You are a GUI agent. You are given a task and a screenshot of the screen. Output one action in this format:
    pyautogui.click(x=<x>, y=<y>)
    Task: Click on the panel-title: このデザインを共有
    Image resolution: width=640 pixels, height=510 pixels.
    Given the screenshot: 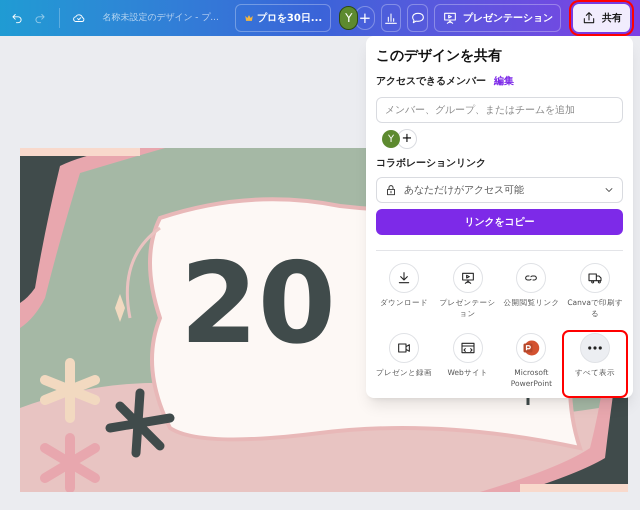 What is the action you would take?
    pyautogui.click(x=439, y=56)
    